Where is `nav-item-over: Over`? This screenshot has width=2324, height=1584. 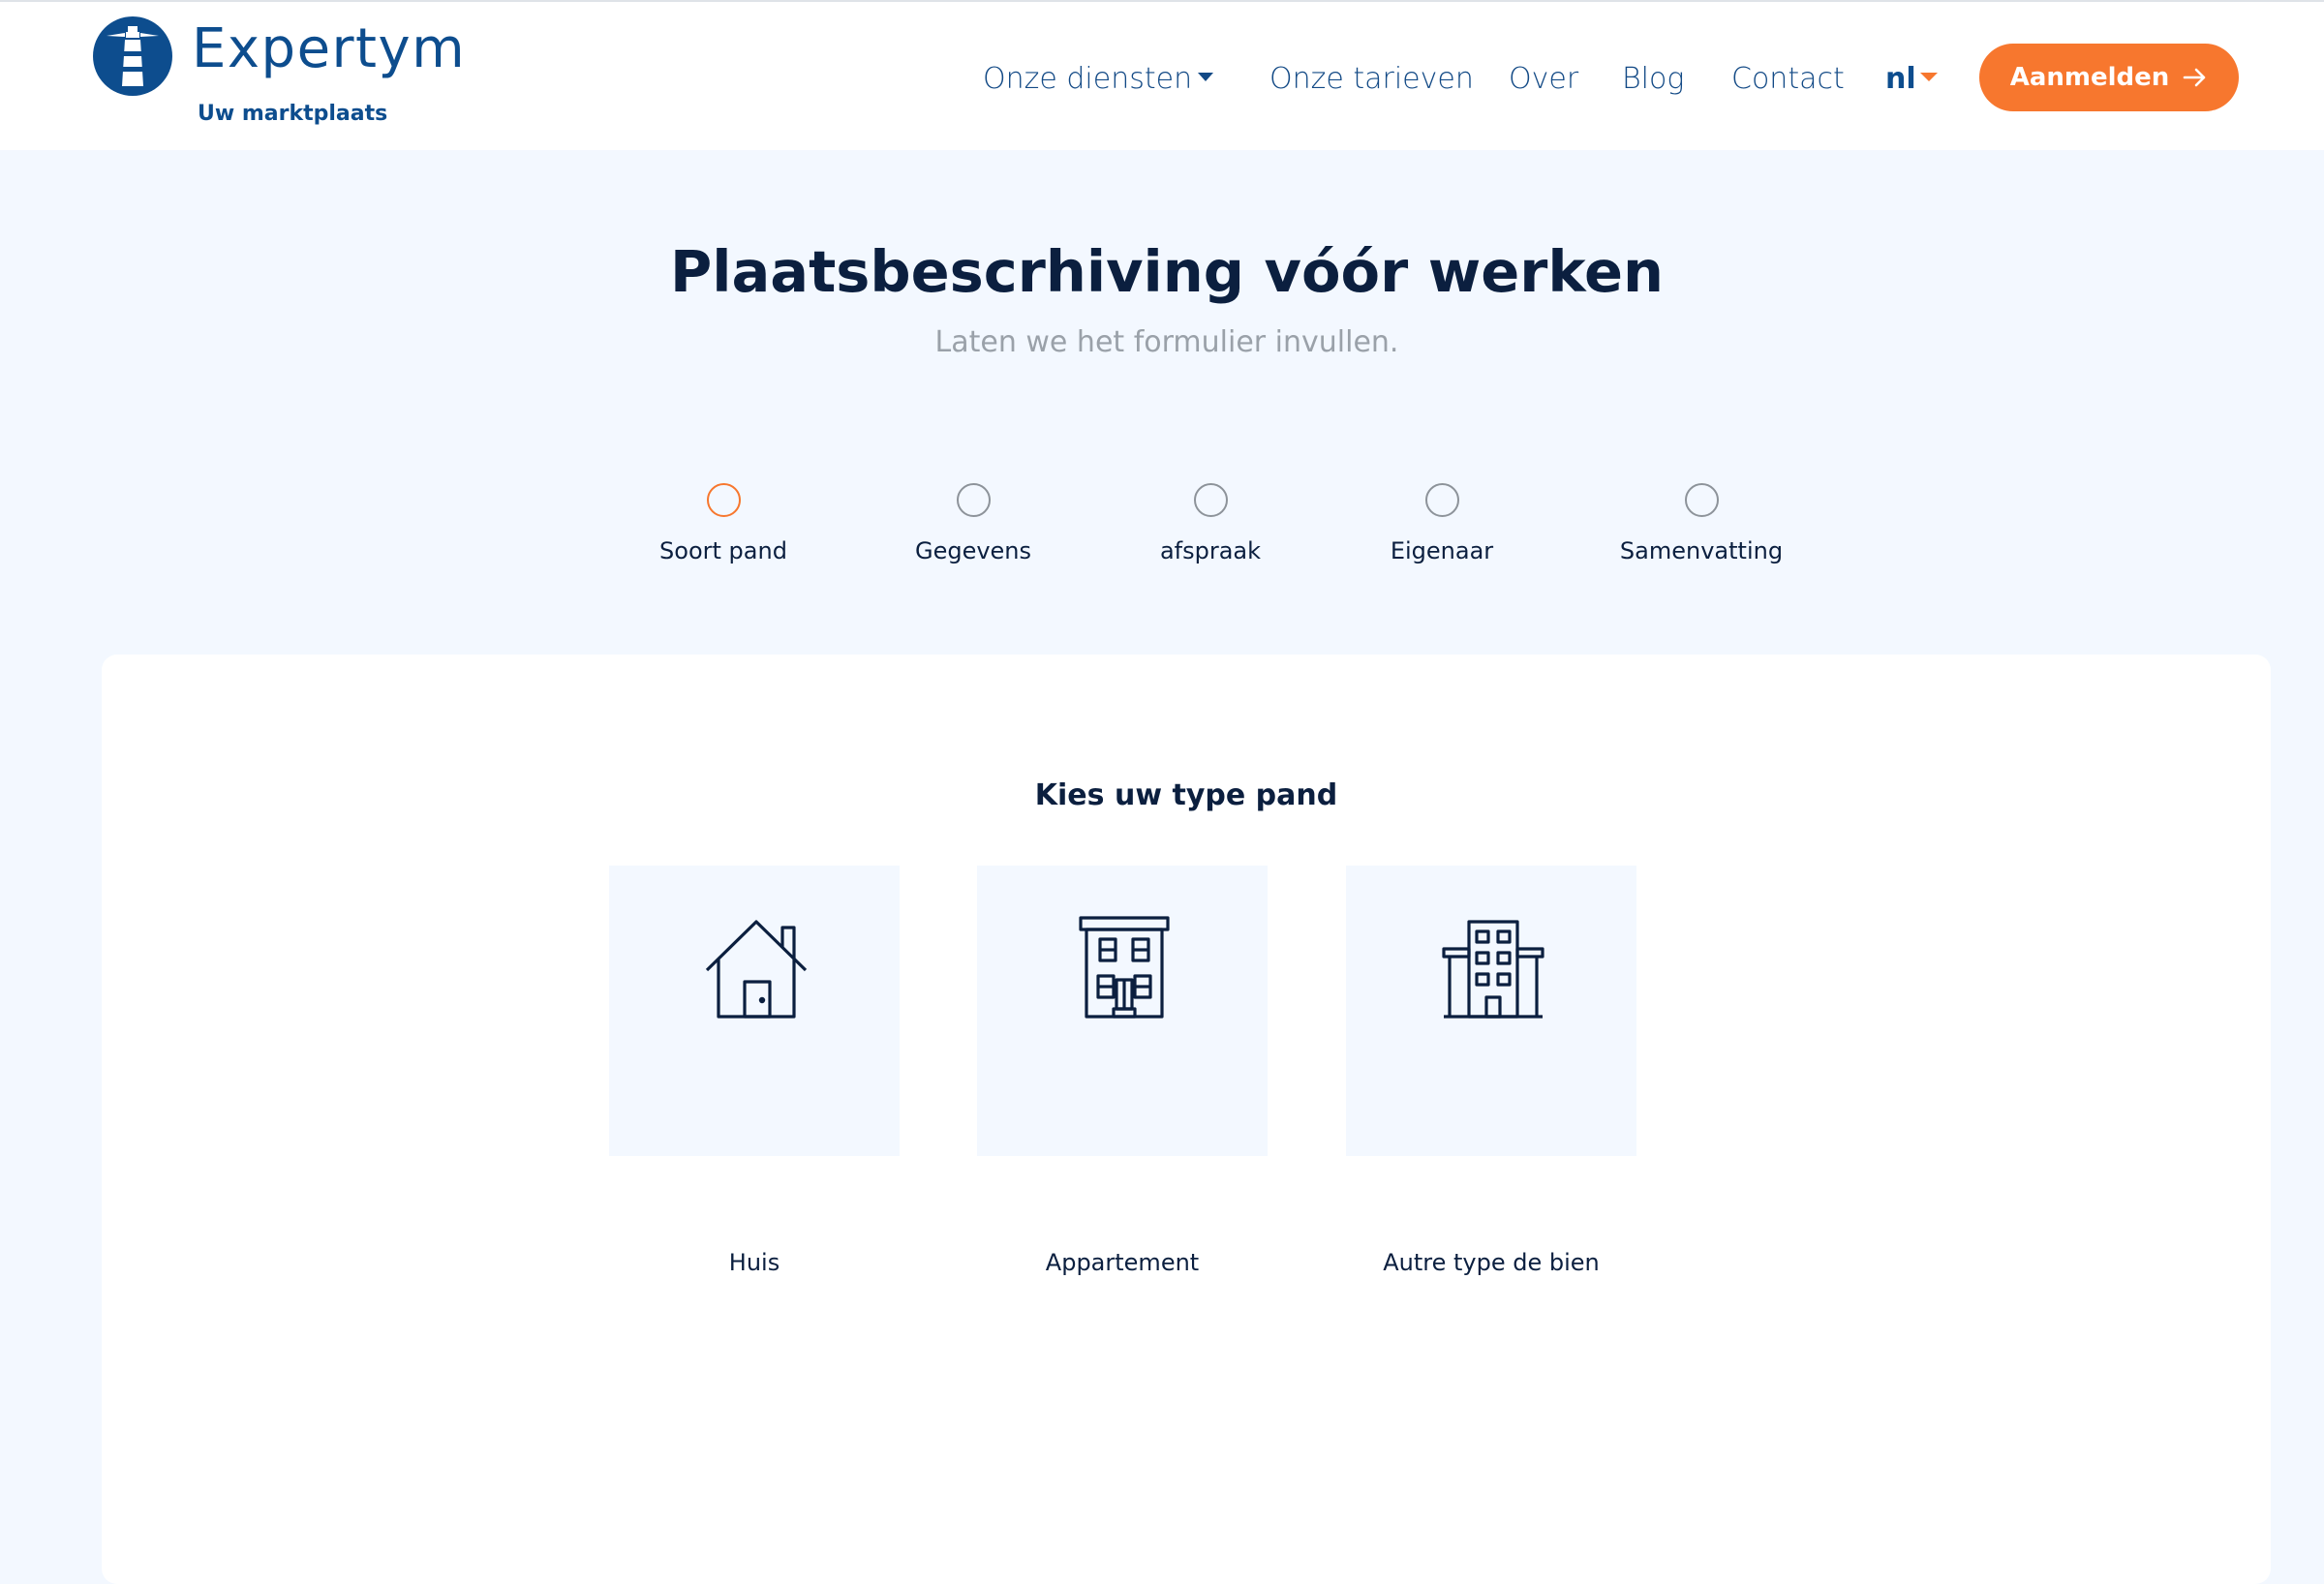
nav-item-over: Over is located at coordinates (1543, 79).